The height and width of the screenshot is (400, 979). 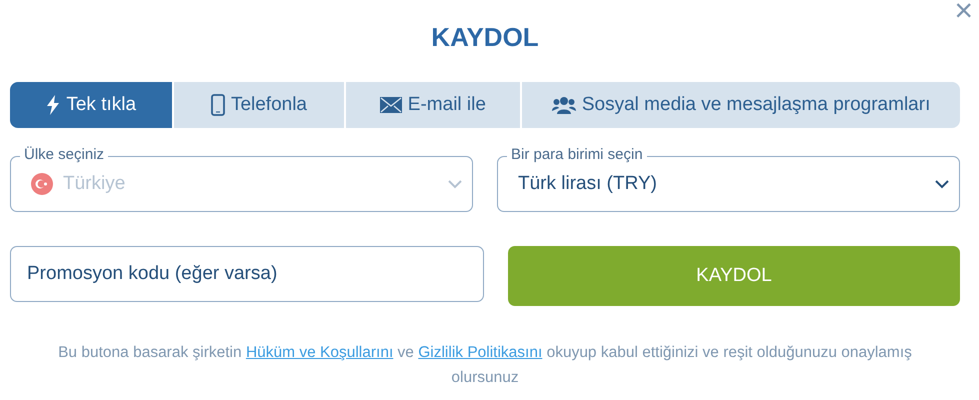 I want to click on tab: E-mail ile, so click(x=433, y=105).